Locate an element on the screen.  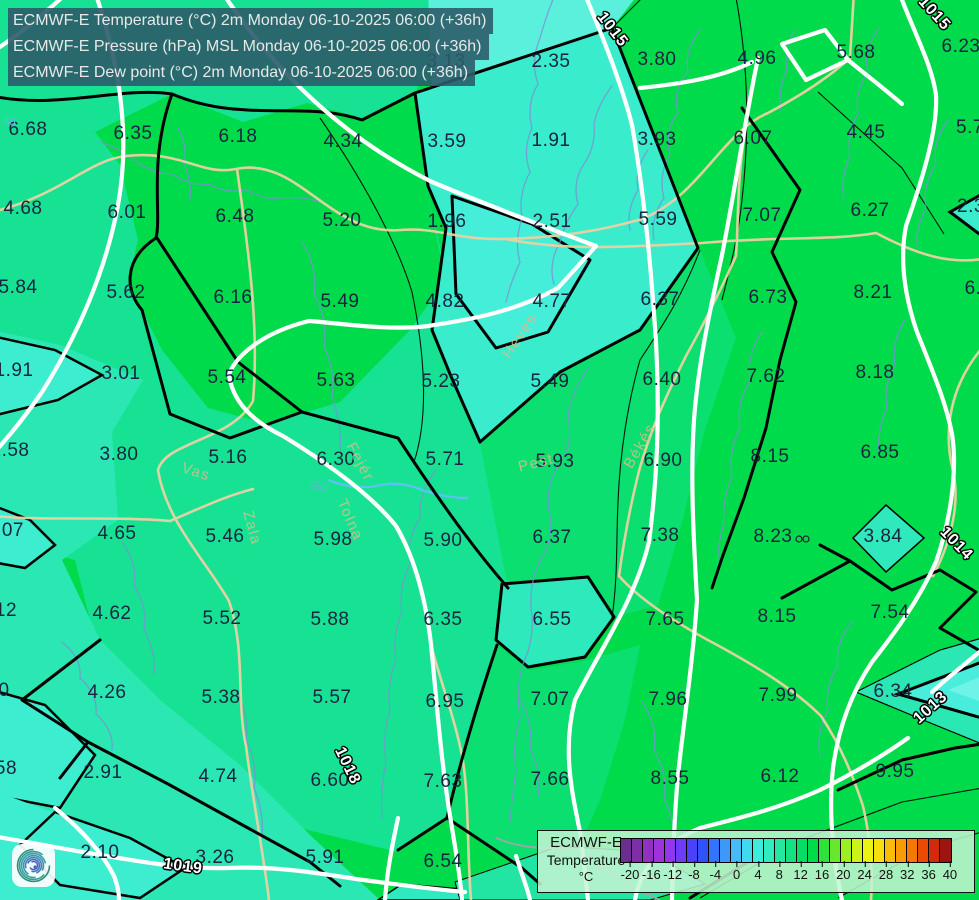
legend-tick-label: -4 is located at coordinates (715, 871).